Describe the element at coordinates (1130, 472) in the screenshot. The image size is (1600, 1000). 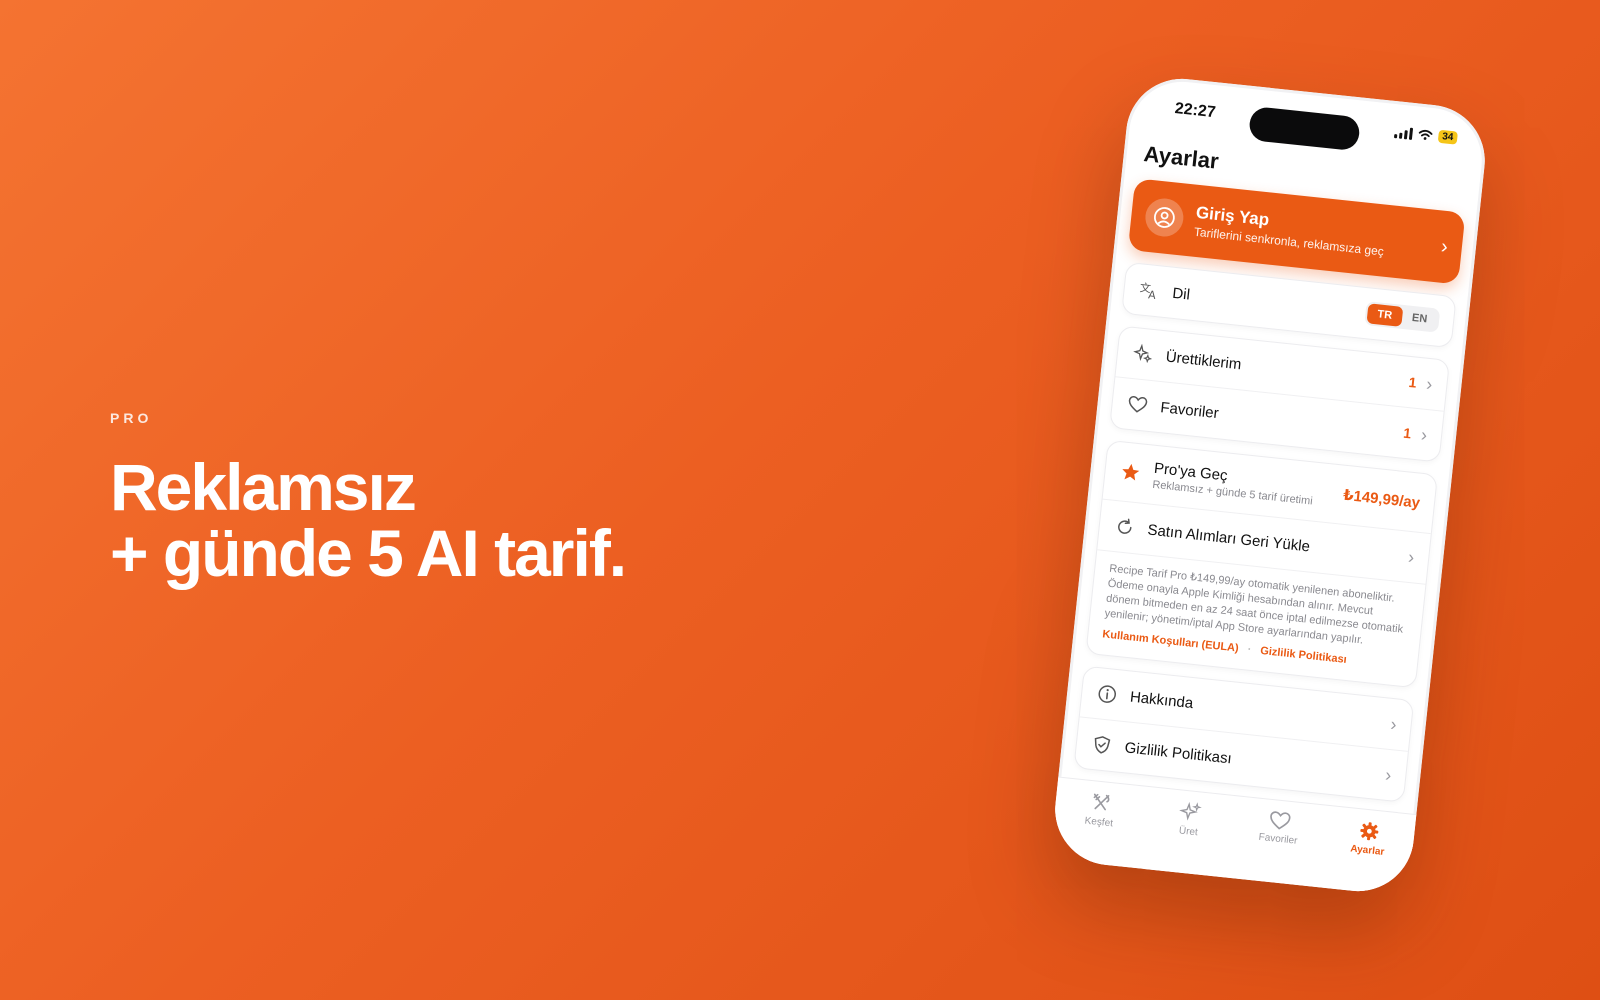
I see `star-icon` at that location.